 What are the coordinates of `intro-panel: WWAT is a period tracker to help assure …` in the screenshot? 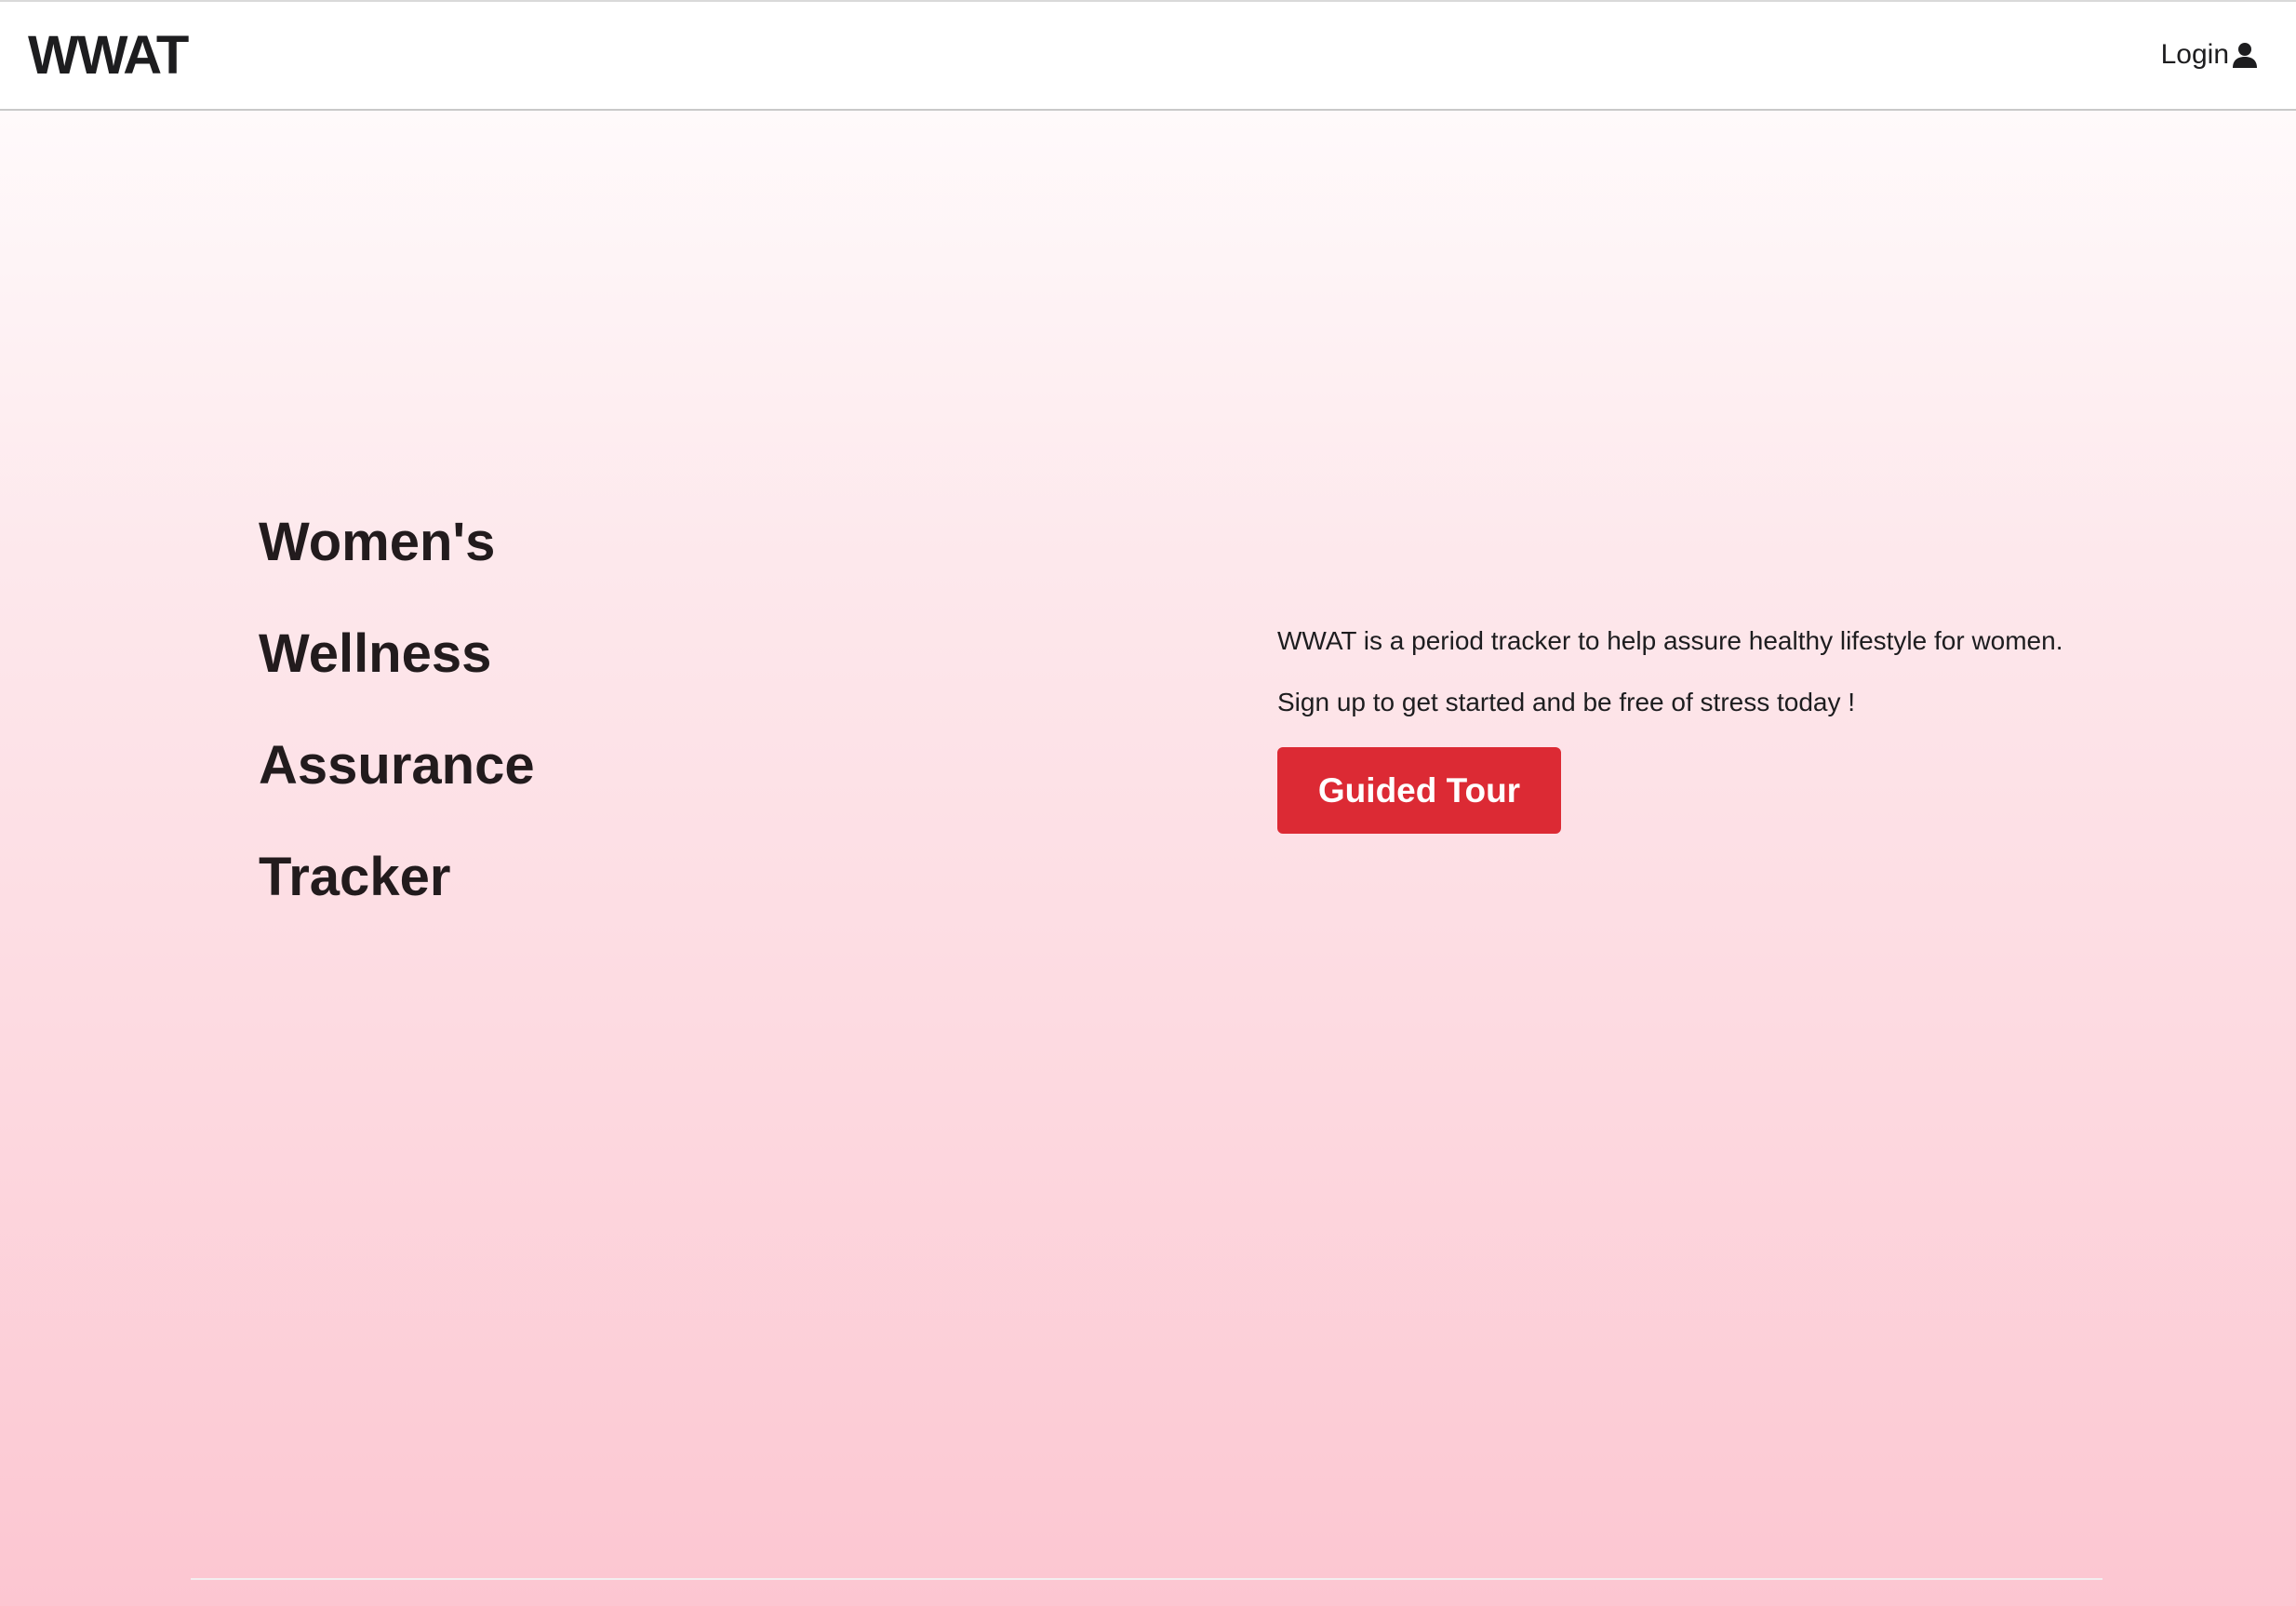 It's located at (1742, 729).